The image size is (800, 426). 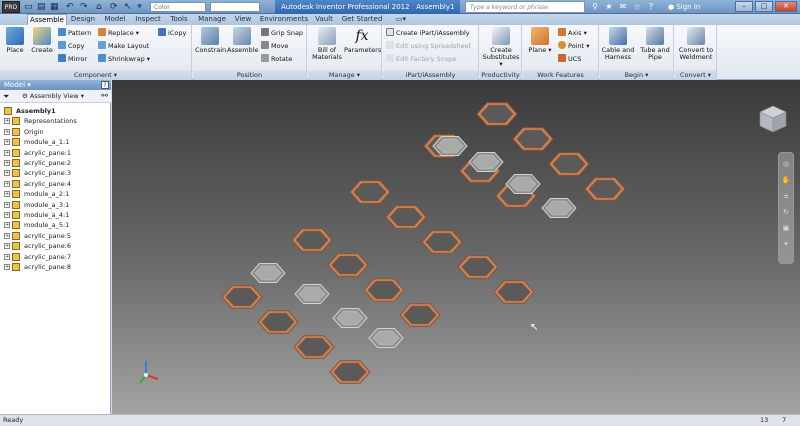 I want to click on assemble-button: Assemble, so click(x=242, y=40).